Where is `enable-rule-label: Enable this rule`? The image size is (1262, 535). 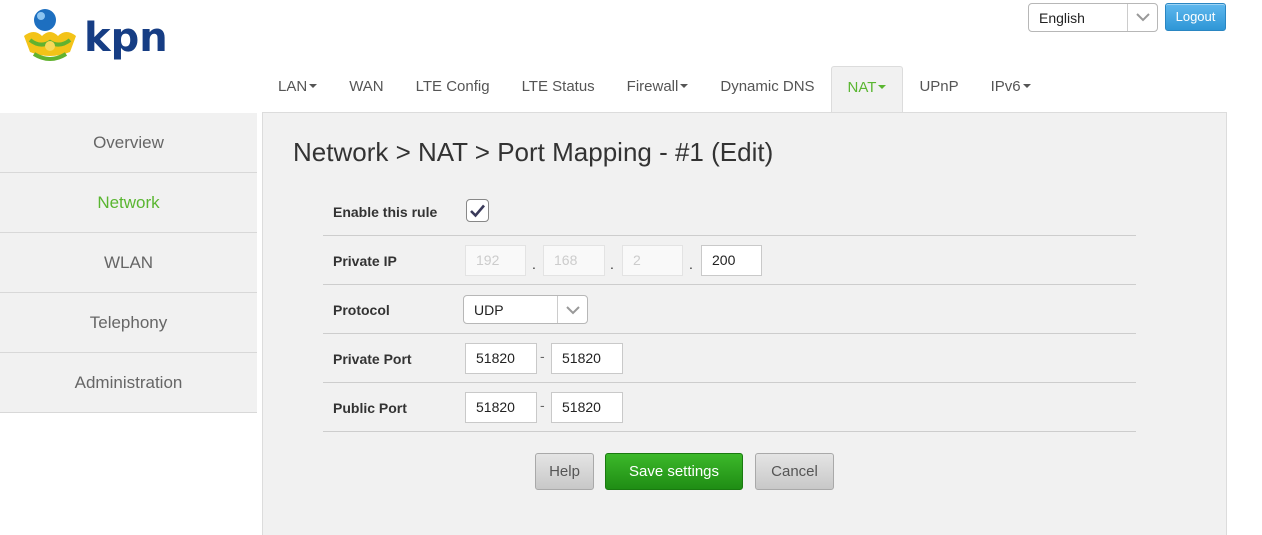 enable-rule-label: Enable this rule is located at coordinates (385, 212).